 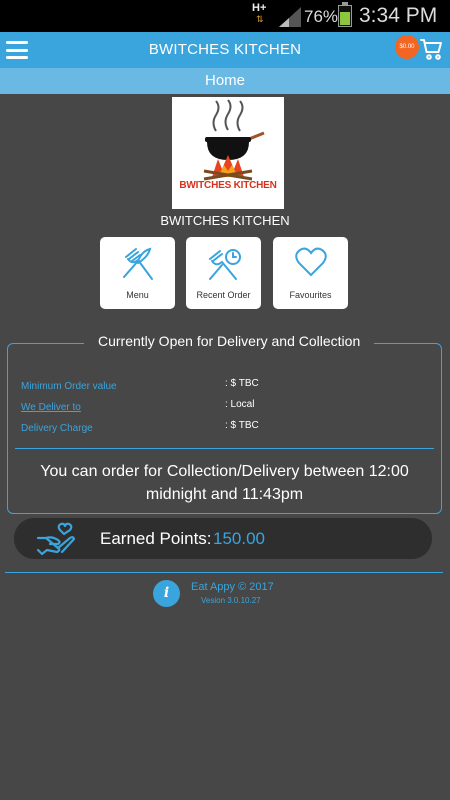 What do you see at coordinates (311, 262) in the screenshot?
I see `heart-icon` at bounding box center [311, 262].